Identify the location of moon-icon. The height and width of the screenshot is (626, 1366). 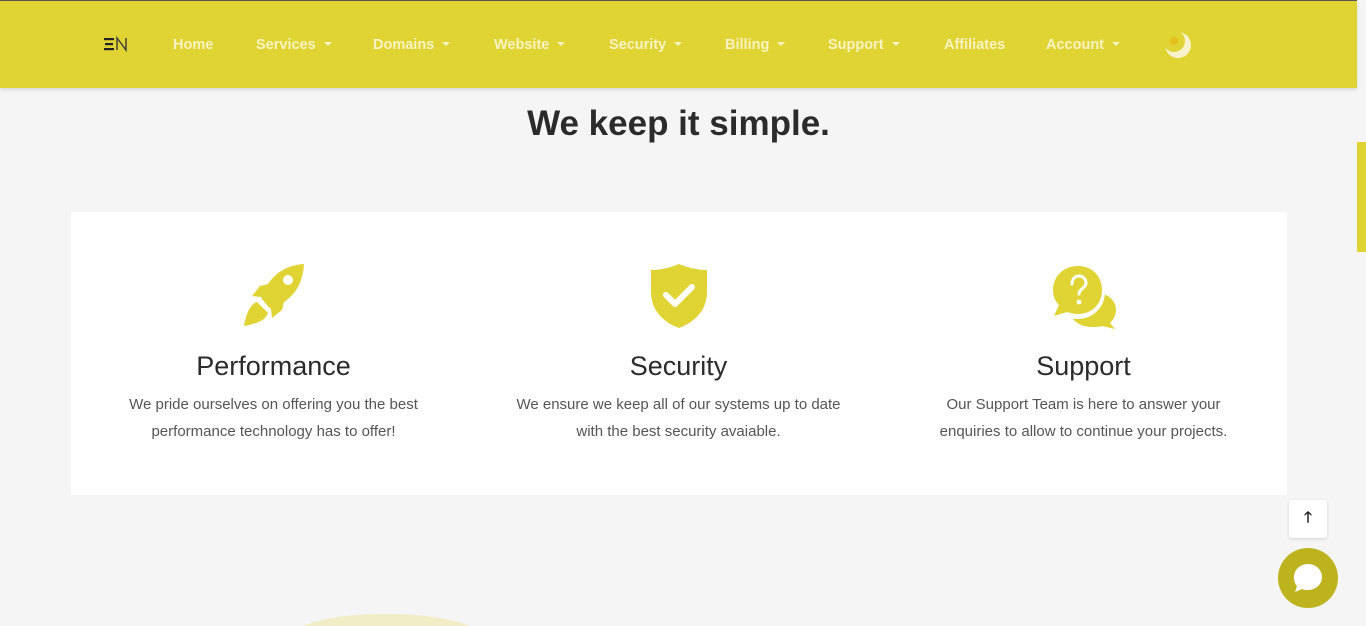
(1178, 45).